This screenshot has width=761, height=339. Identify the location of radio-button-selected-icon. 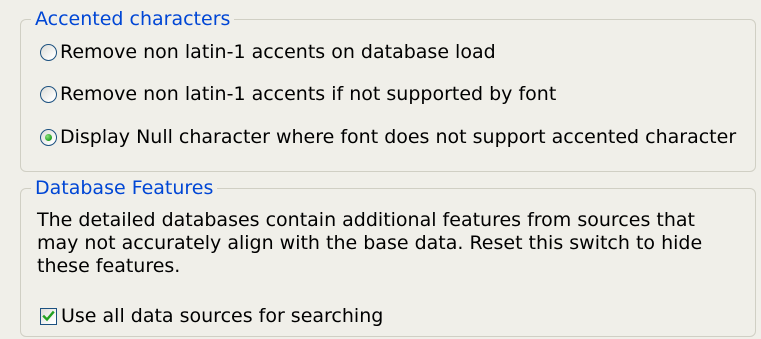
(48, 137).